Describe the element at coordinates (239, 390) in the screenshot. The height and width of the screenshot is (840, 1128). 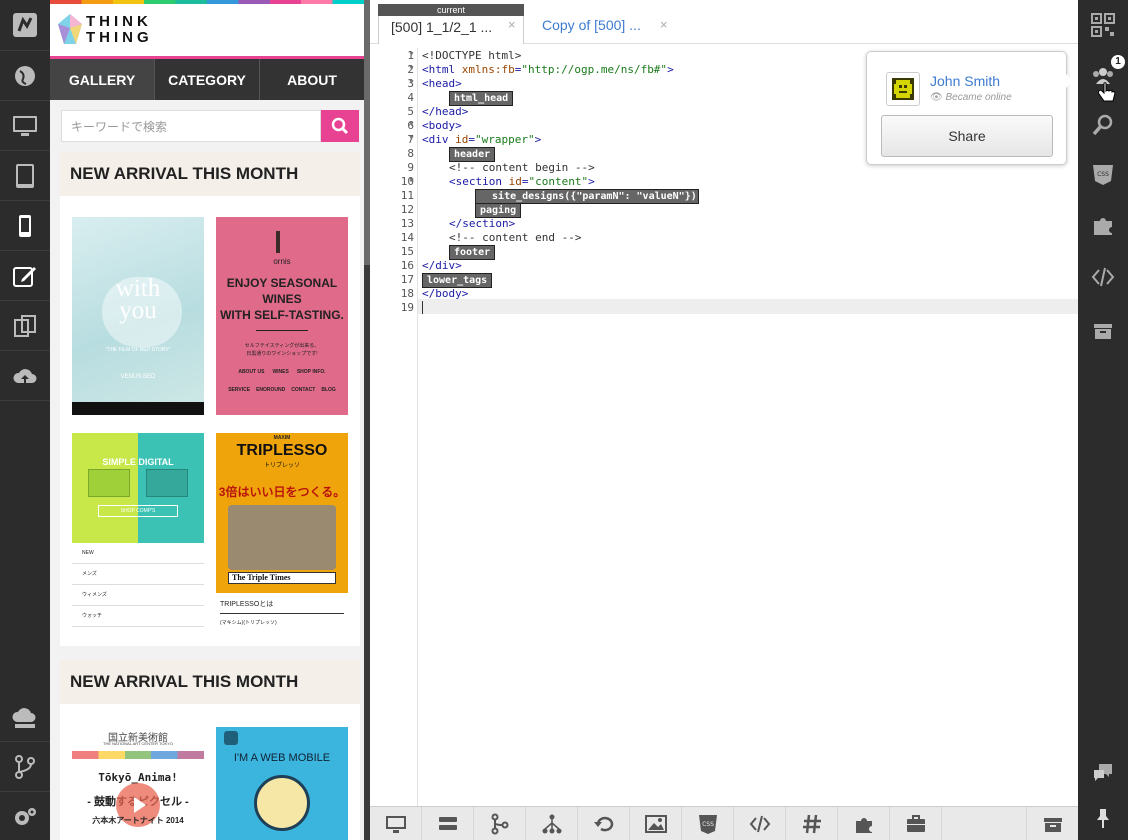
I see `thumb2-link2: SERVICE` at that location.